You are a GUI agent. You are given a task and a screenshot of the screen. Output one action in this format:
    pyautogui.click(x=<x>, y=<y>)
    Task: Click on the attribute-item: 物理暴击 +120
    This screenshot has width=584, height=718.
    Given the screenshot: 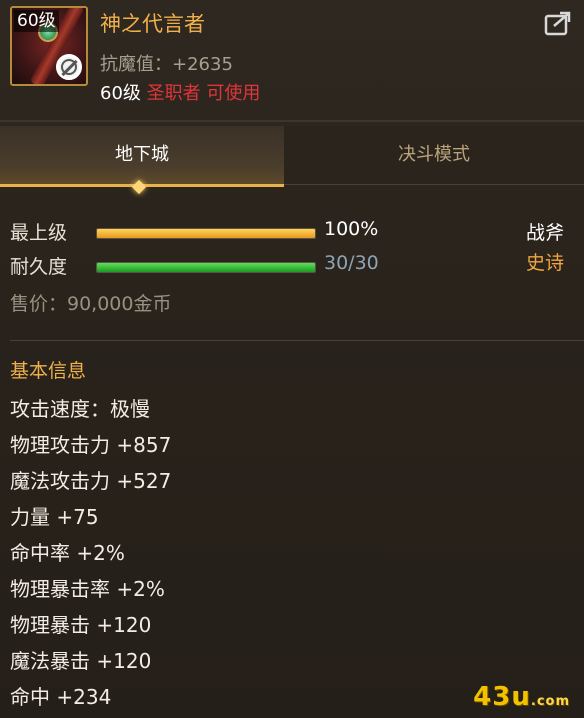 What is the action you would take?
    pyautogui.click(x=81, y=625)
    